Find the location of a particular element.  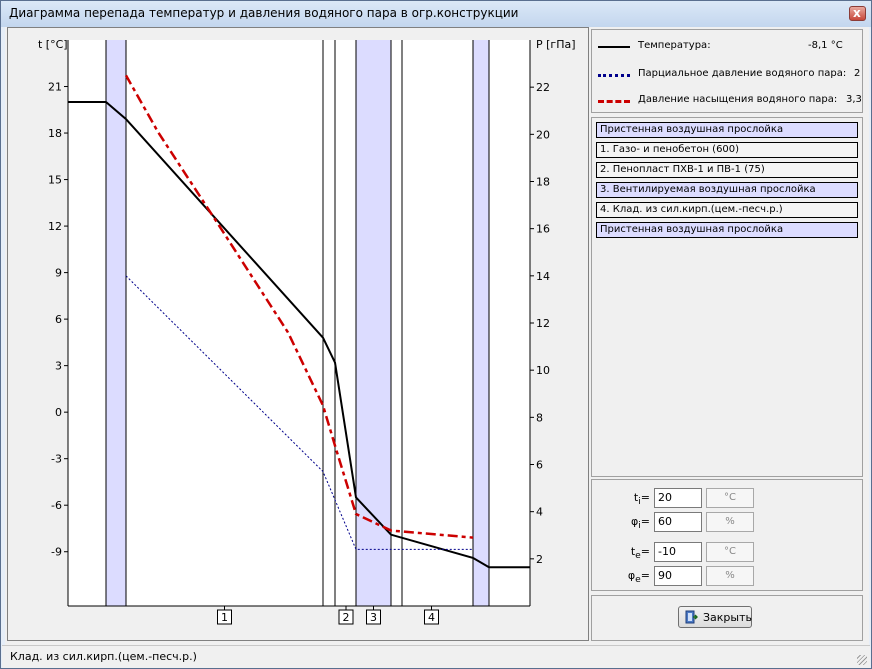

status-bar: Клад. из сил.кирп.(цем.-песч.р.) is located at coordinates (436, 656).